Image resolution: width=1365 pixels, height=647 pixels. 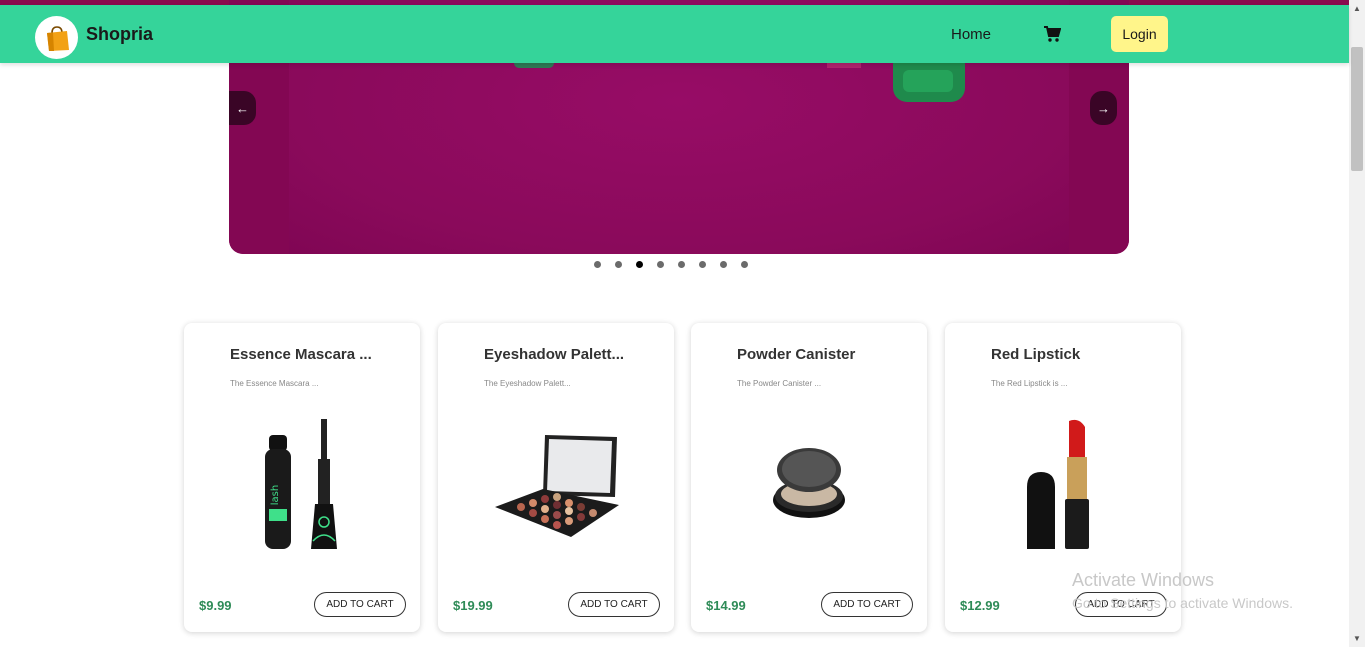 What do you see at coordinates (1357, 323) in the screenshot?
I see `page-scrollbar: ▲ ▼` at bounding box center [1357, 323].